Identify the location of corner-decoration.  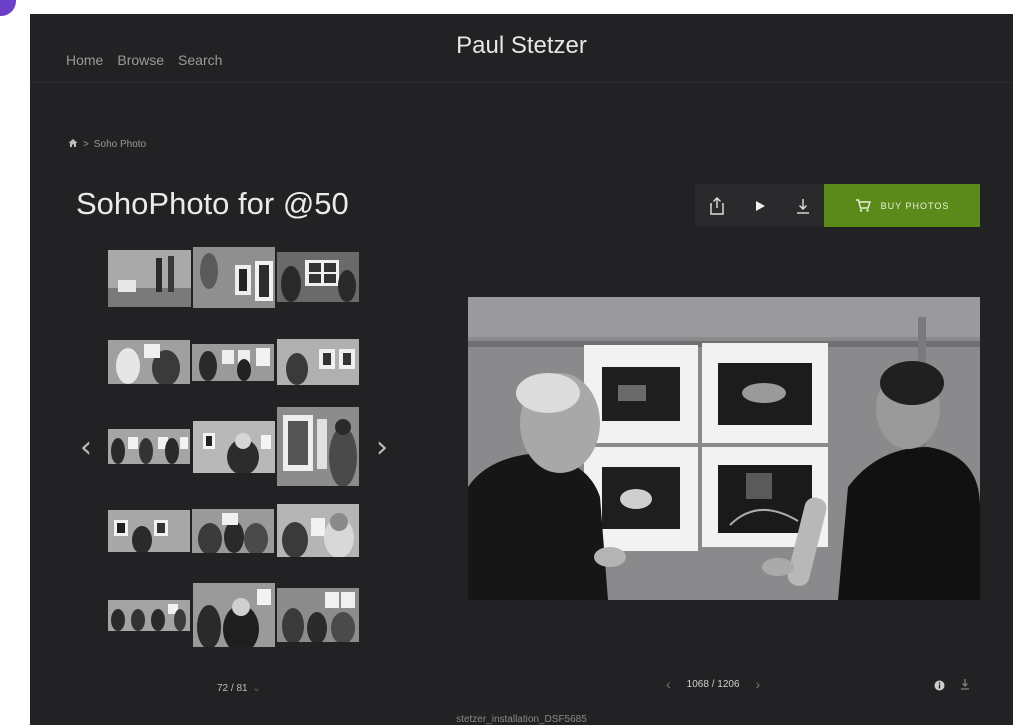
(8, 8).